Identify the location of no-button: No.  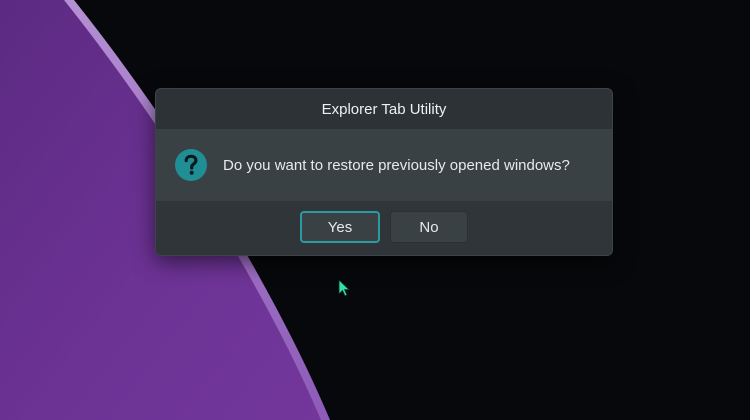
(429, 227).